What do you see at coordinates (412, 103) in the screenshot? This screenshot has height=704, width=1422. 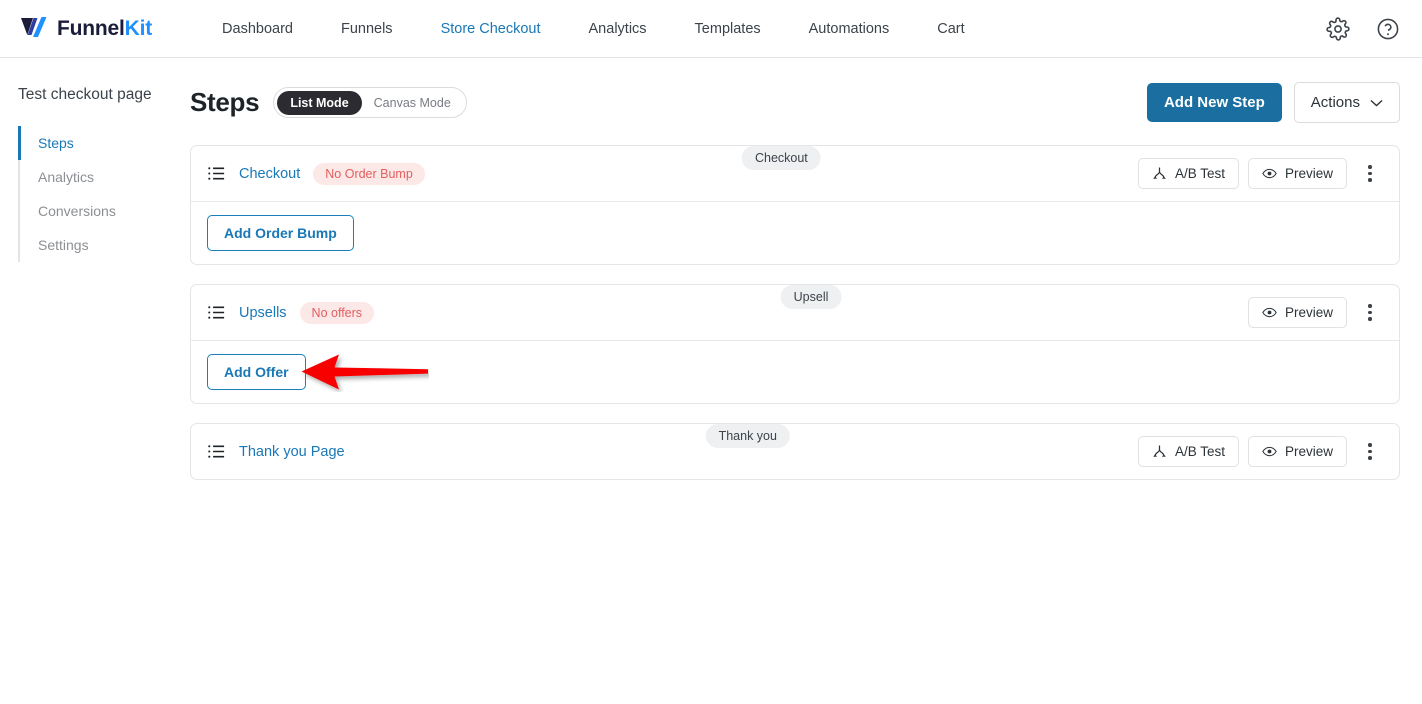 I see `canvas-mode-button: Canvas Mode` at bounding box center [412, 103].